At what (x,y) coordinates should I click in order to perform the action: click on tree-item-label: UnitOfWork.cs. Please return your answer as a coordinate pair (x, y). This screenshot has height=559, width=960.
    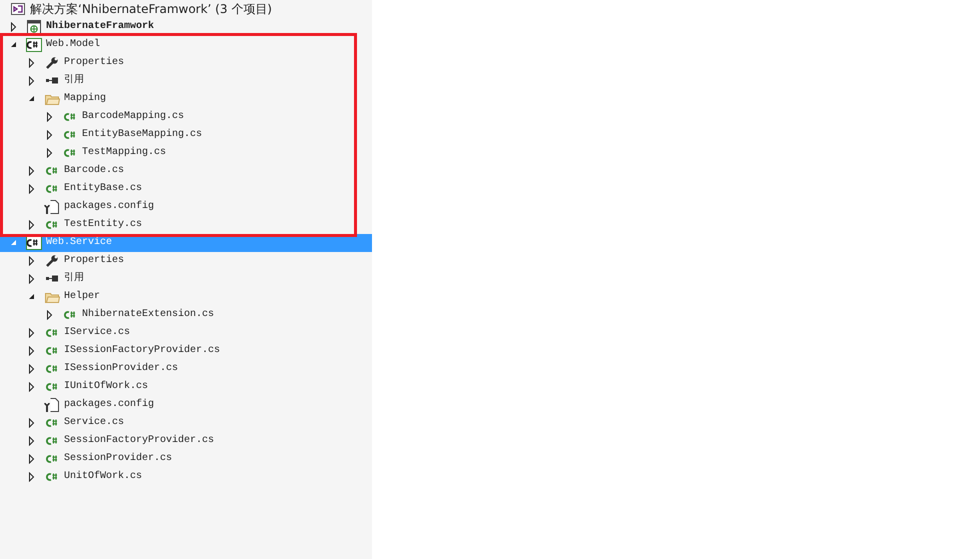
    Looking at the image, I should click on (103, 477).